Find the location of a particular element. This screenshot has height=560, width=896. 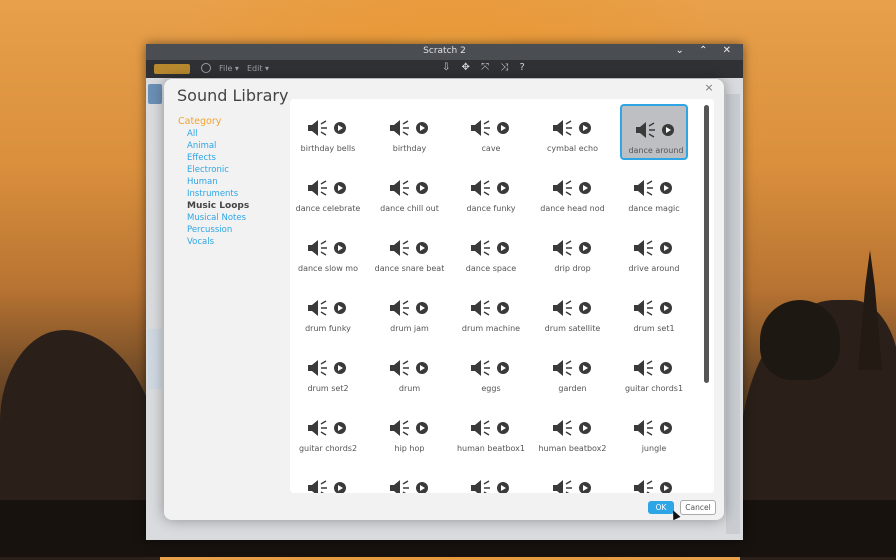

sound-item: drum set2 is located at coordinates (328, 372).